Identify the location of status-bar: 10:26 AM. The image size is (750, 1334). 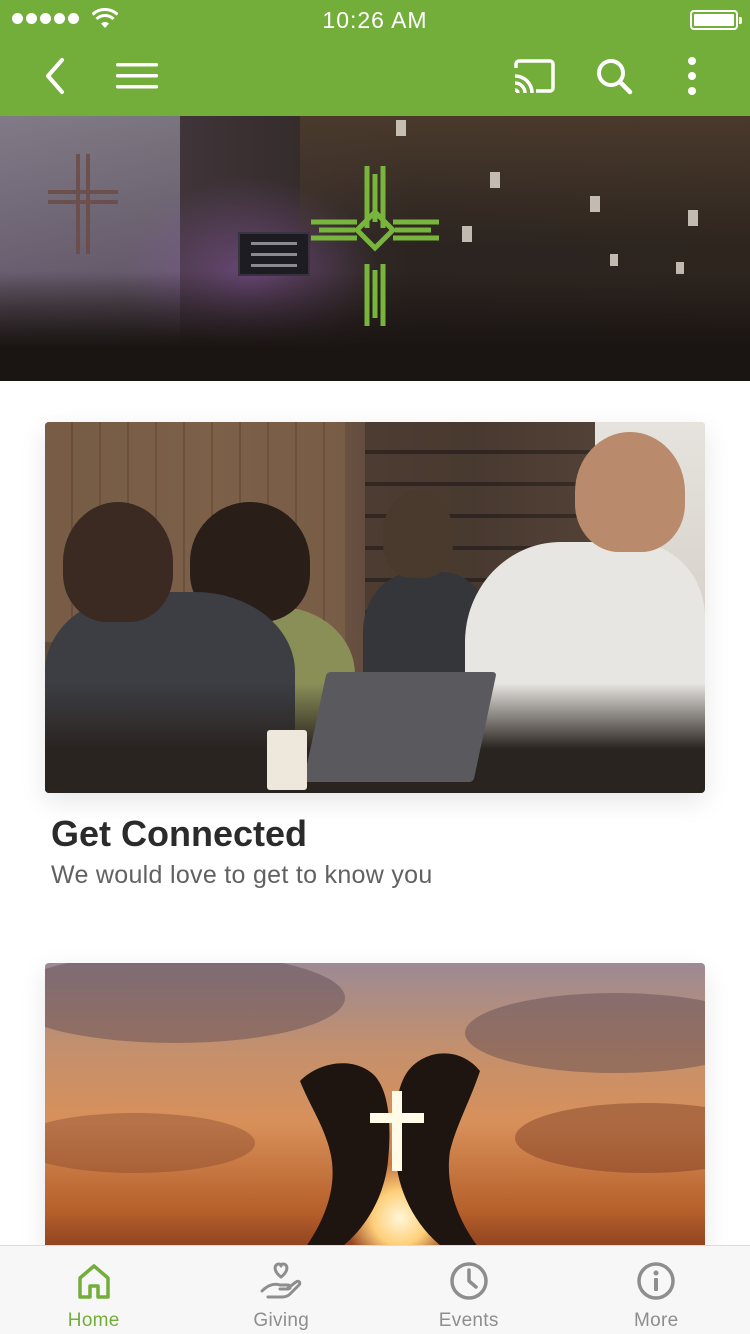
(375, 20).